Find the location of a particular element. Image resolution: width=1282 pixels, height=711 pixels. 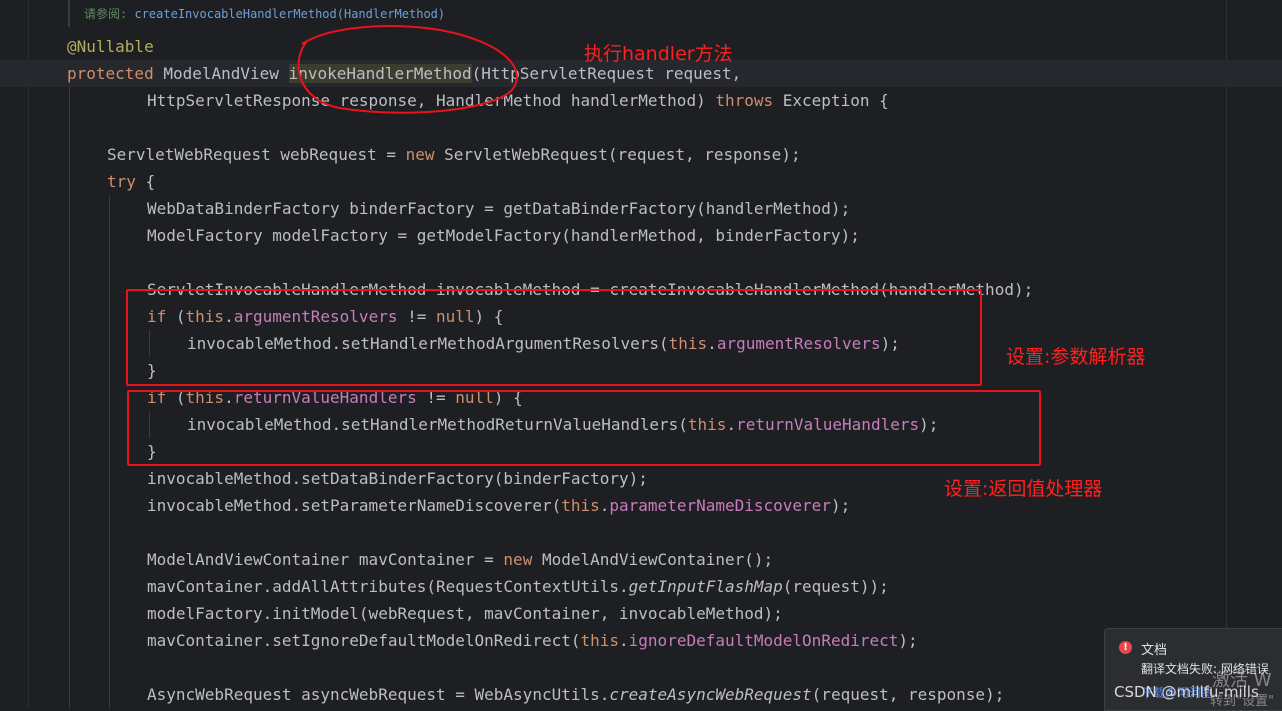

note-invoke-handler: 执行handler方法 is located at coordinates (658, 54).